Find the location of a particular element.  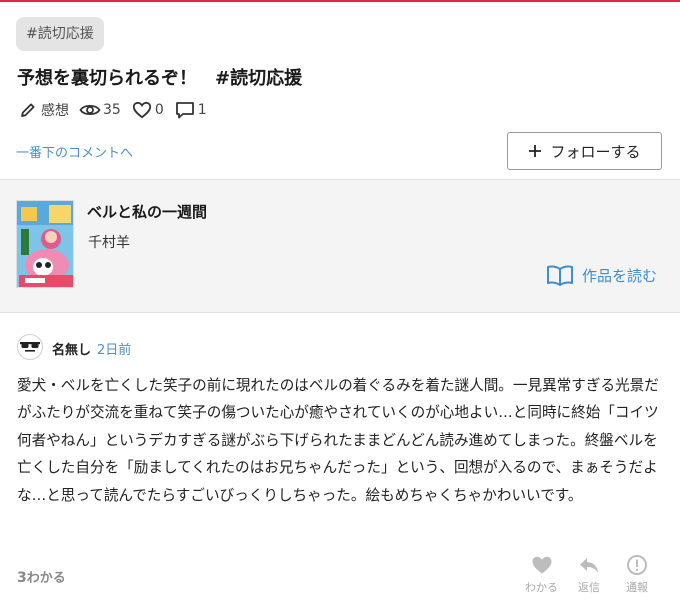

book-title: ベルと私の一週間 is located at coordinates (147, 211).